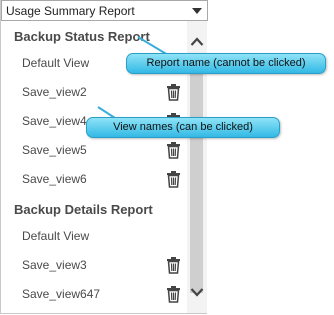 This screenshot has width=334, height=315. Describe the element at coordinates (197, 11) in the screenshot. I see `caret-down-icon` at that location.